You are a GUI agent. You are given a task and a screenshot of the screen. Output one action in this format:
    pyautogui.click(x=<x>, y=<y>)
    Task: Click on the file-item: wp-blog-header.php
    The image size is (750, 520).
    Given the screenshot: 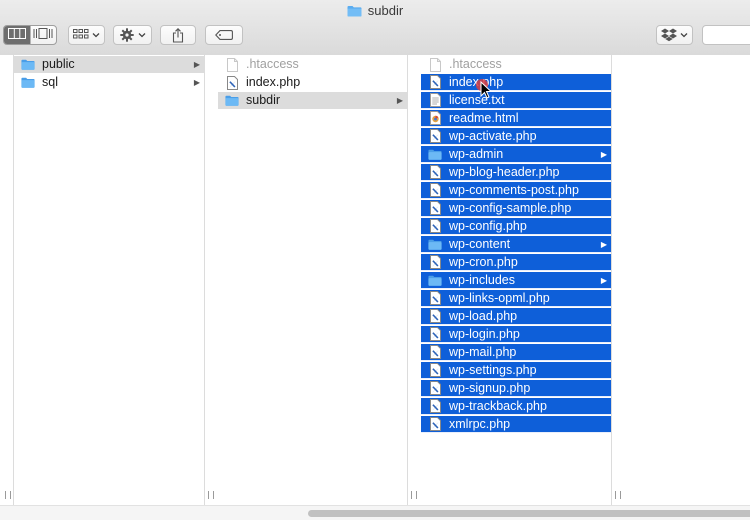 What is the action you would take?
    pyautogui.click(x=516, y=172)
    